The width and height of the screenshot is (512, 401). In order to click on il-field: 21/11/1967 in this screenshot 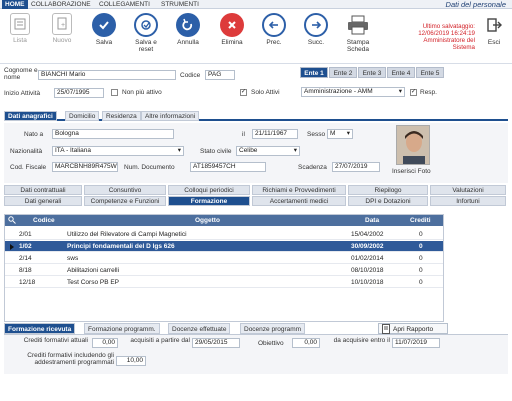, I will do `click(275, 134)`.